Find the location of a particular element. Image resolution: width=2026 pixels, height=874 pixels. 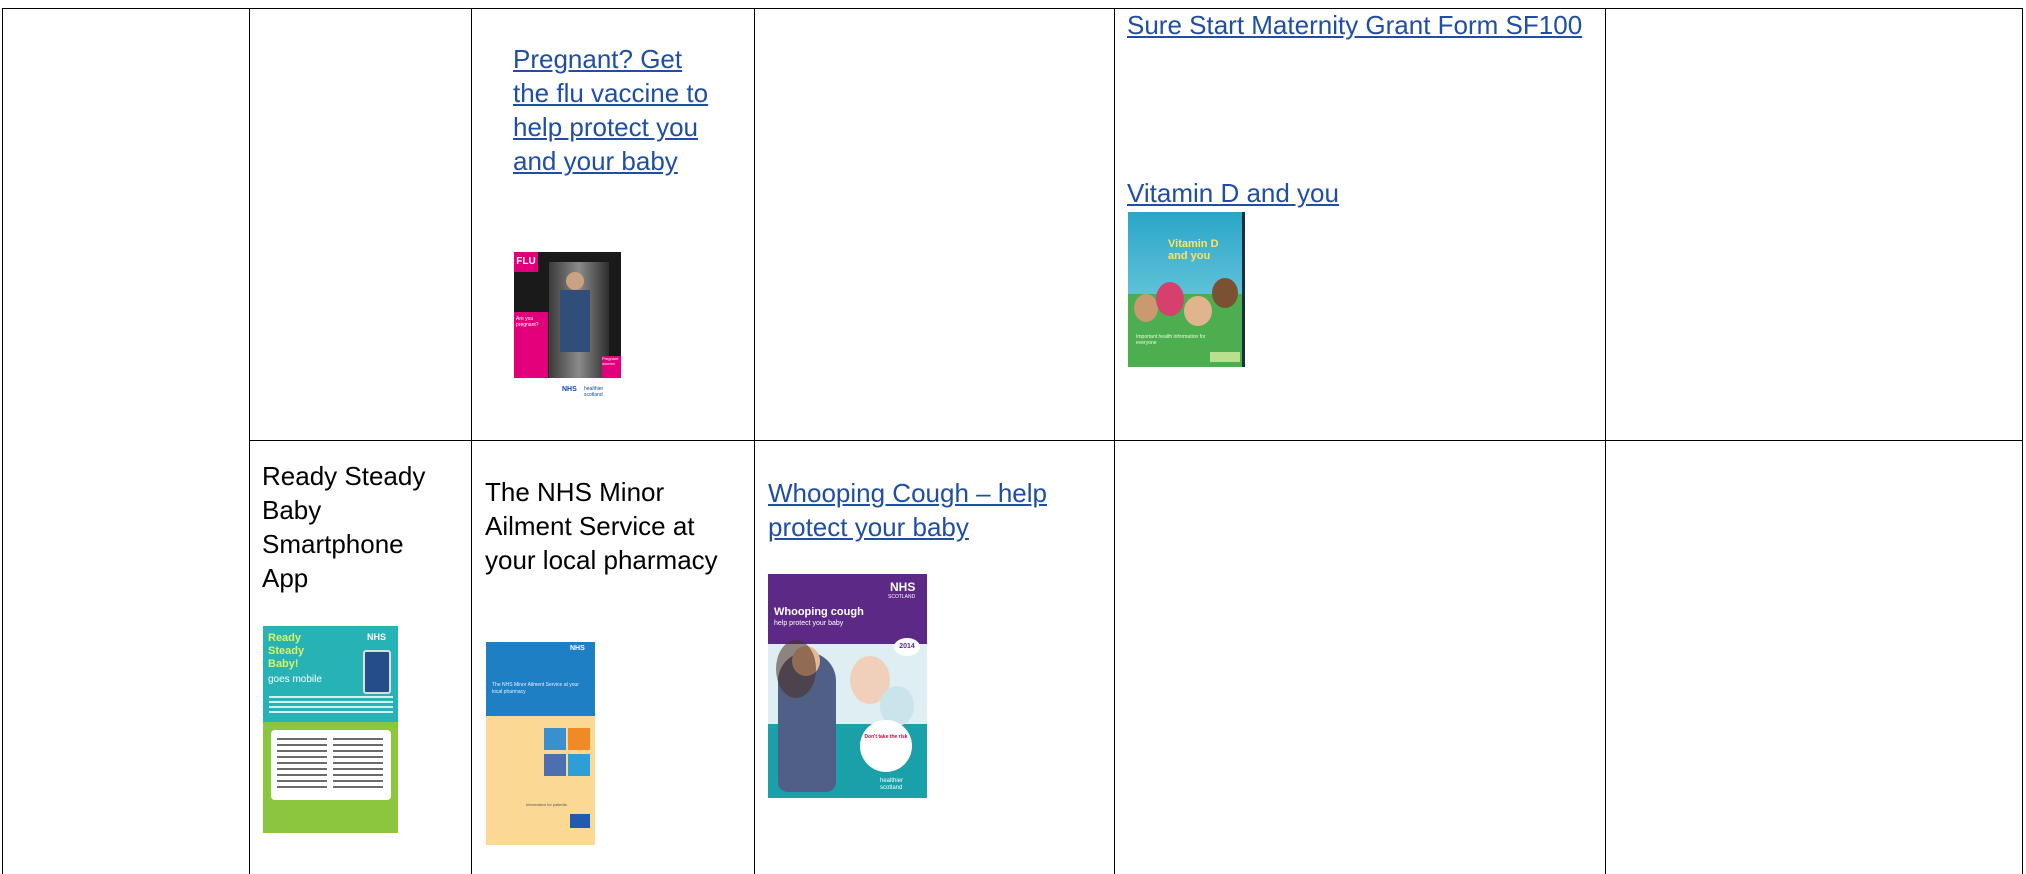

ready-steady-baby-leaflet-thumbnail: Ready Steady Baby! goes mobile NHS is located at coordinates (330, 729).